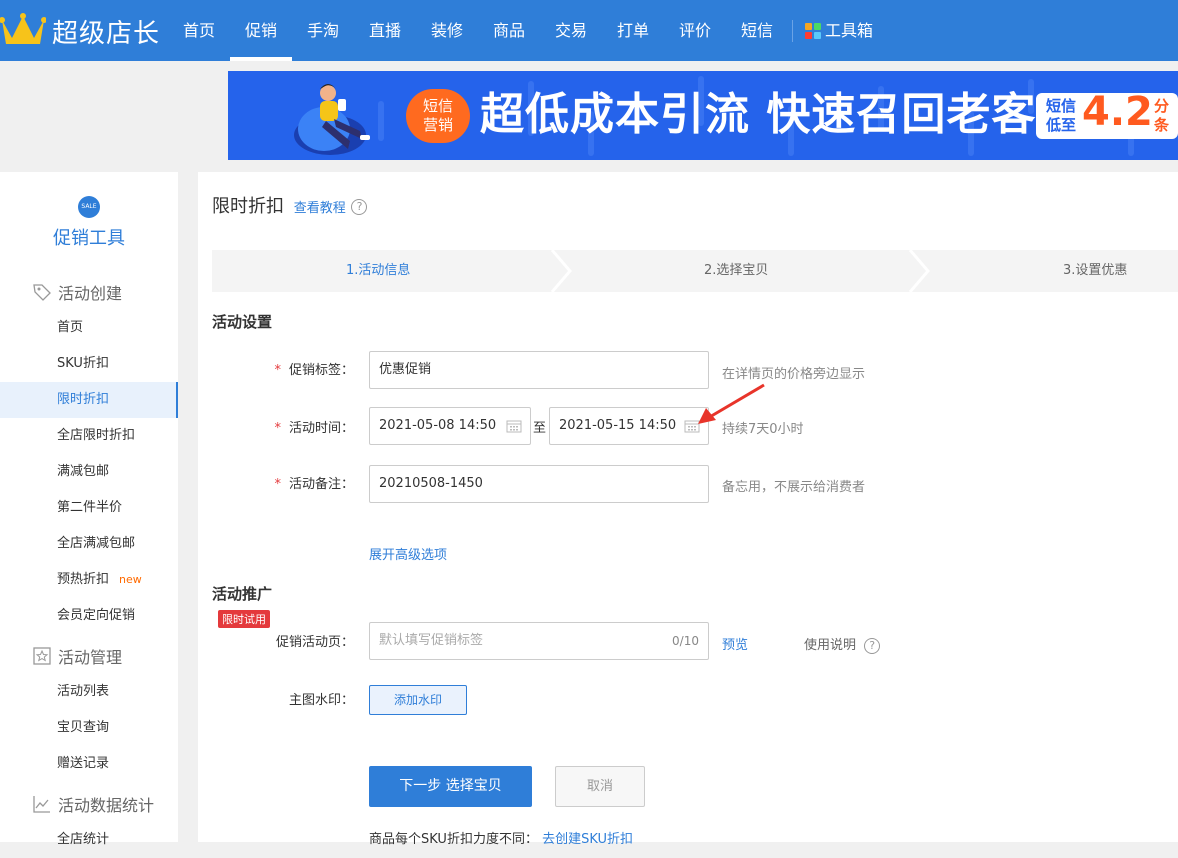 This screenshot has height=858, width=1178. I want to click on sale-icon: SALE, so click(89, 207).